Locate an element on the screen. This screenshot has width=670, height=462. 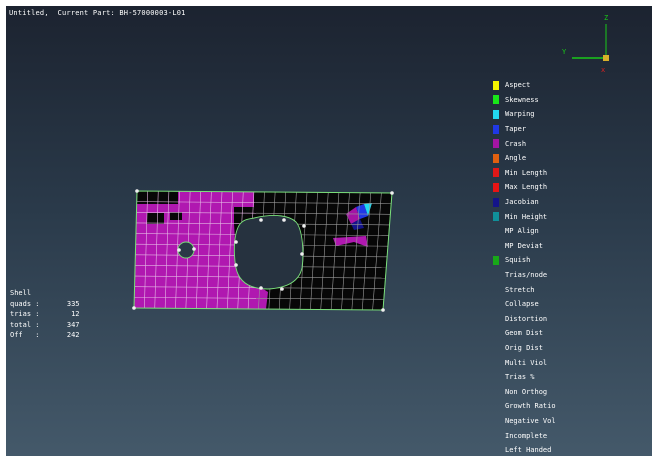
legend-item-aspect: Aspect is located at coordinates (524, 85).